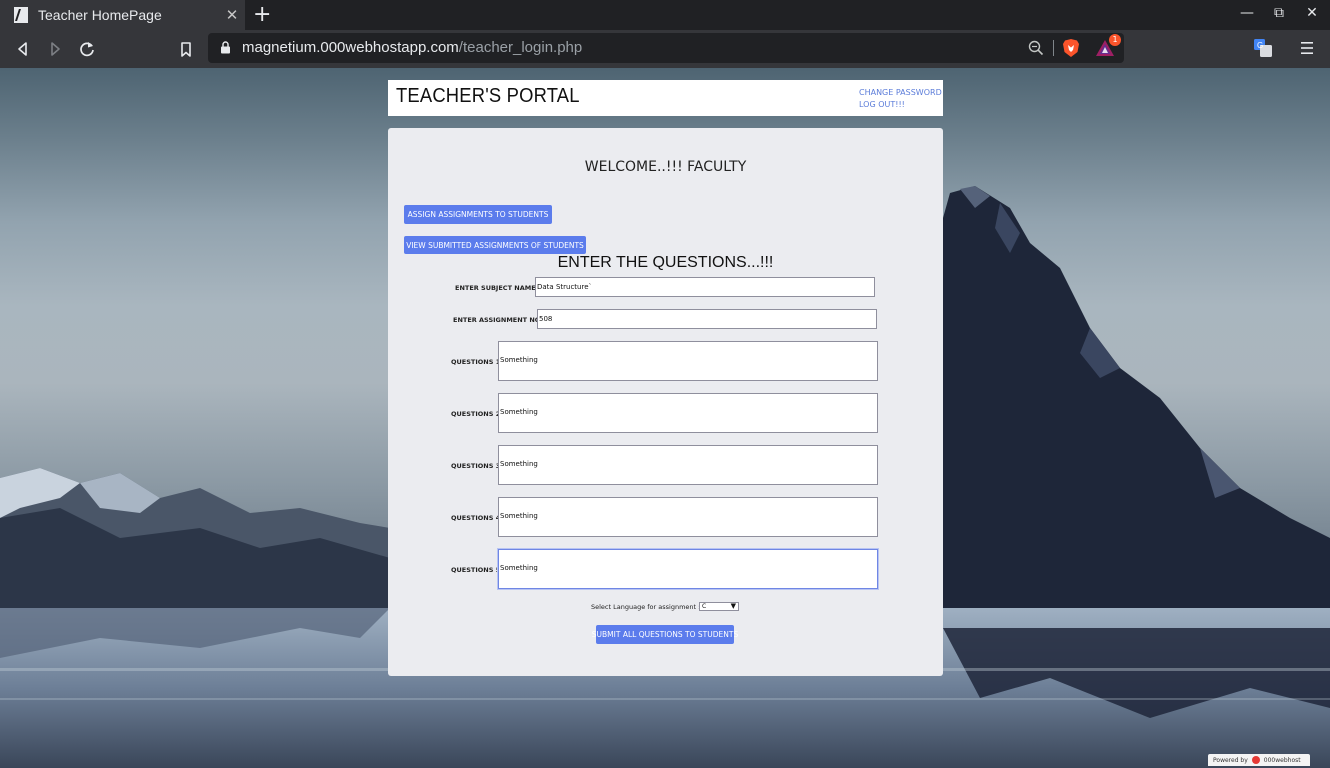 The width and height of the screenshot is (1330, 768). I want to click on brave-shield-icon, so click(1071, 48).